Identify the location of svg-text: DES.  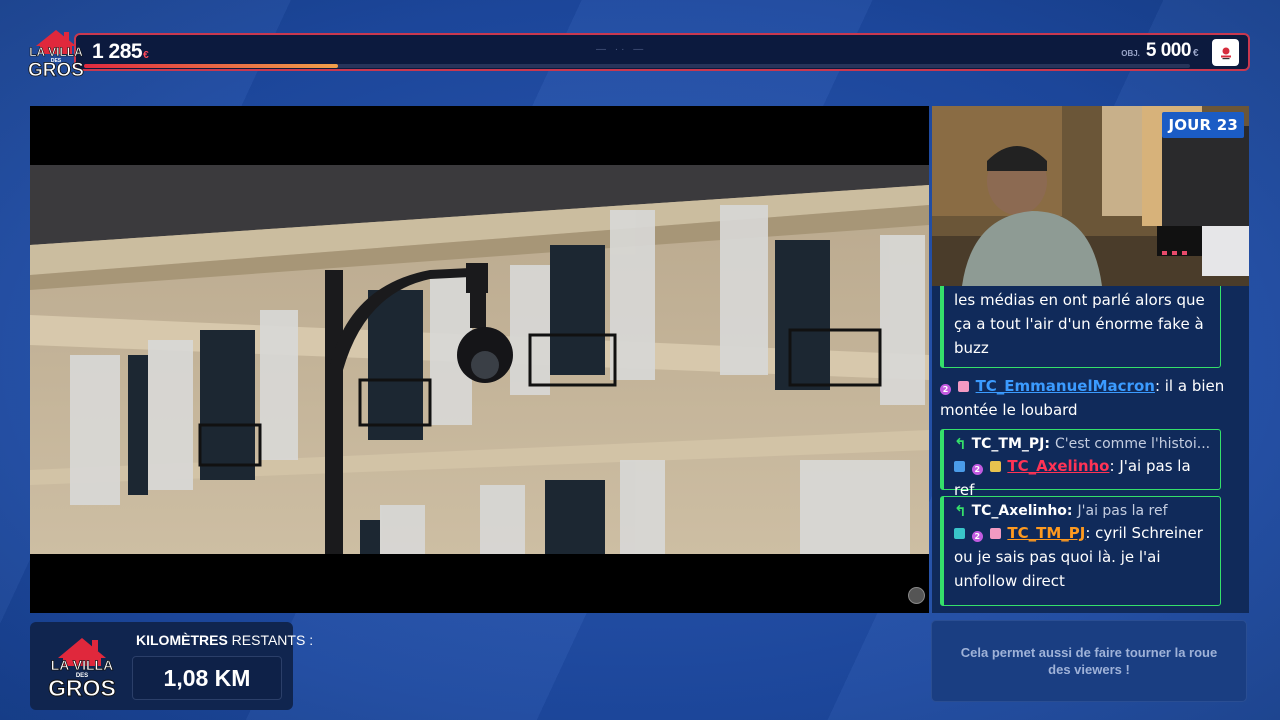
(56, 61).